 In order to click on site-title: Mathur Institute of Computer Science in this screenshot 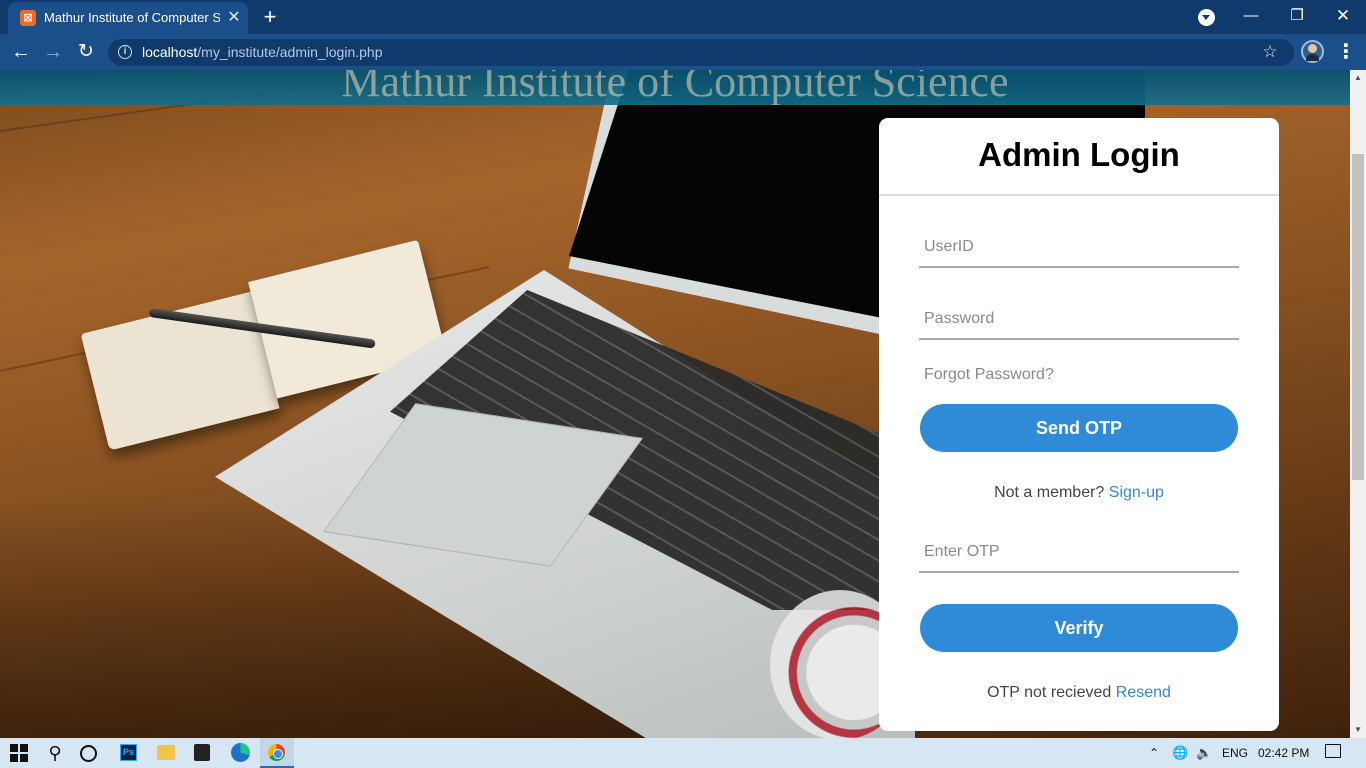, I will do `click(675, 87)`.